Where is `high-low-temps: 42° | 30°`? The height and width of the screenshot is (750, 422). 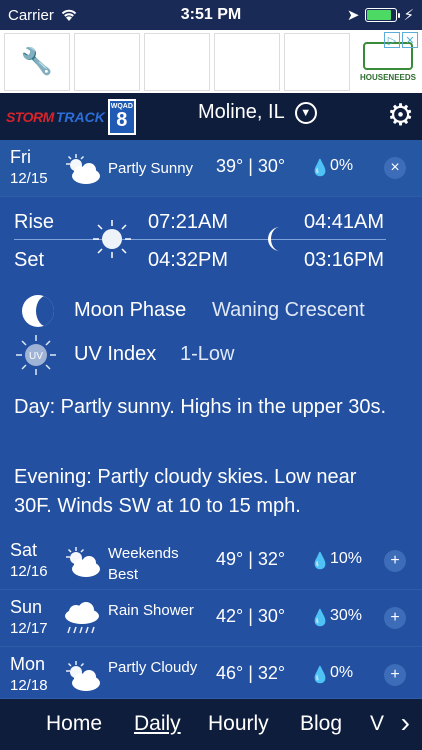
high-low-temps: 42° | 30° is located at coordinates (251, 616).